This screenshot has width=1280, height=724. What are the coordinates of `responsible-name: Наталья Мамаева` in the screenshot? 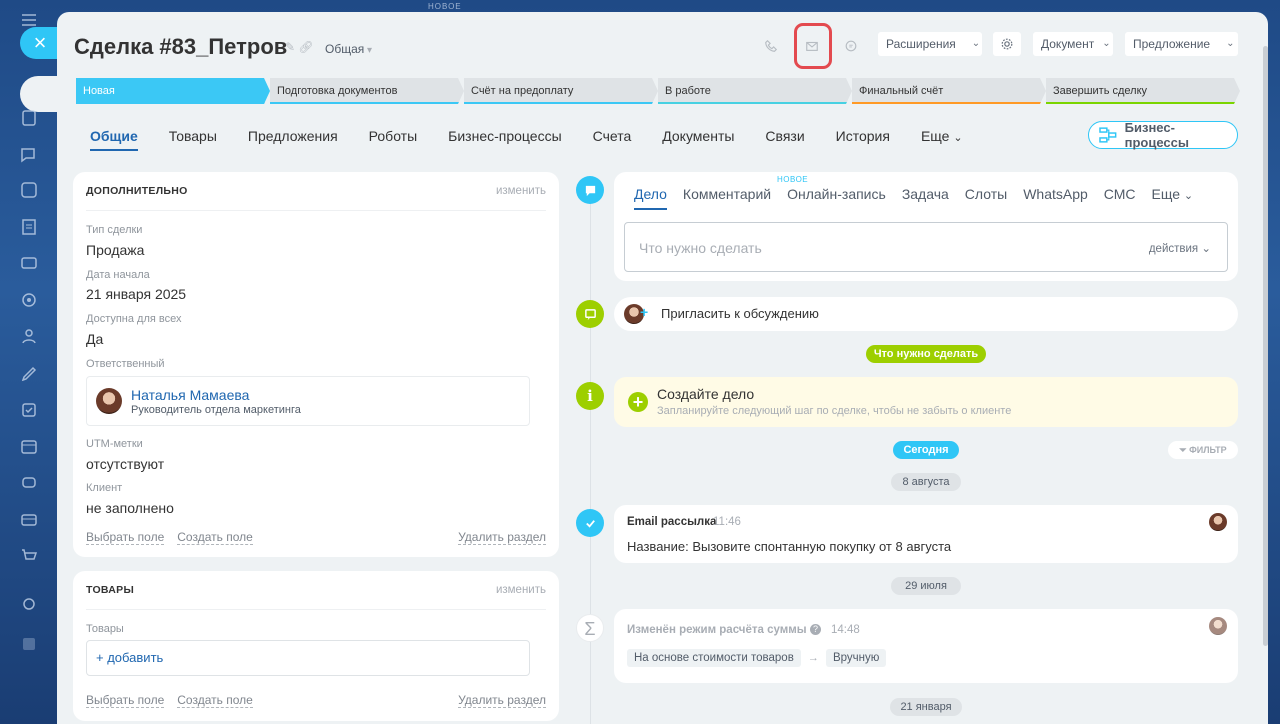 It's located at (190, 395).